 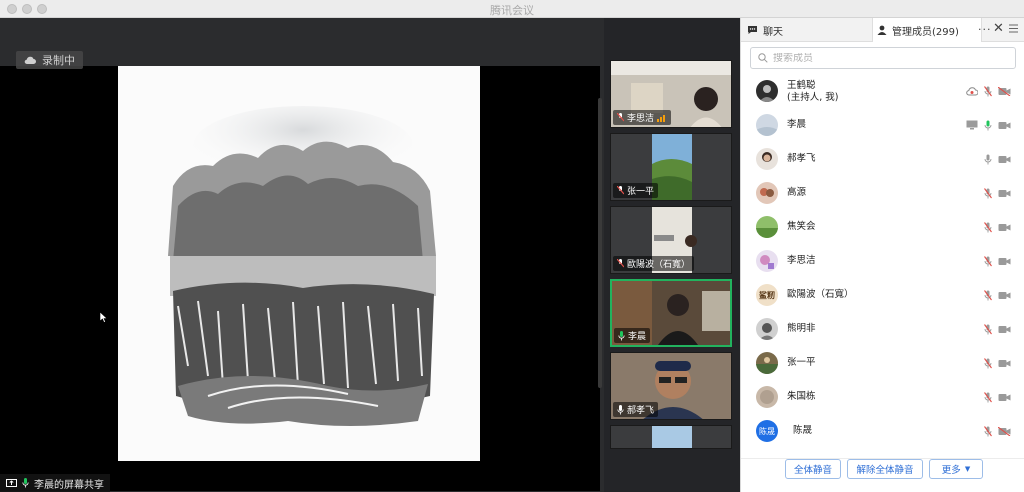 What do you see at coordinates (956, 469) in the screenshot?
I see `more-button: 更多 ▼` at bounding box center [956, 469].